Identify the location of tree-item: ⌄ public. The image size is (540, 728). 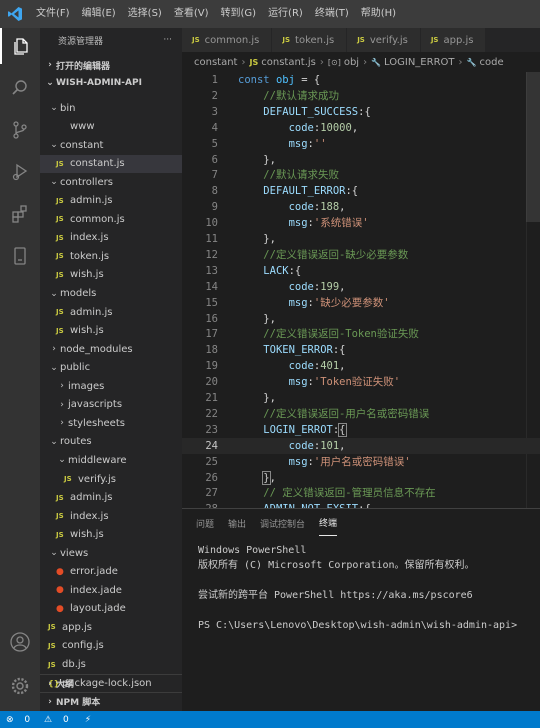
(111, 368).